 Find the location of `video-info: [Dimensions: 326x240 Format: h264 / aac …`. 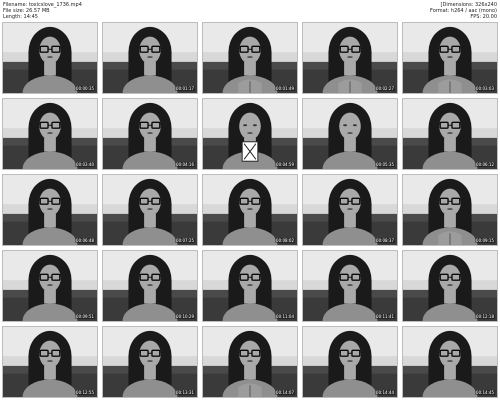

video-info: [Dimensions: 326x240 Format: h264 / aac … is located at coordinates (463, 11).